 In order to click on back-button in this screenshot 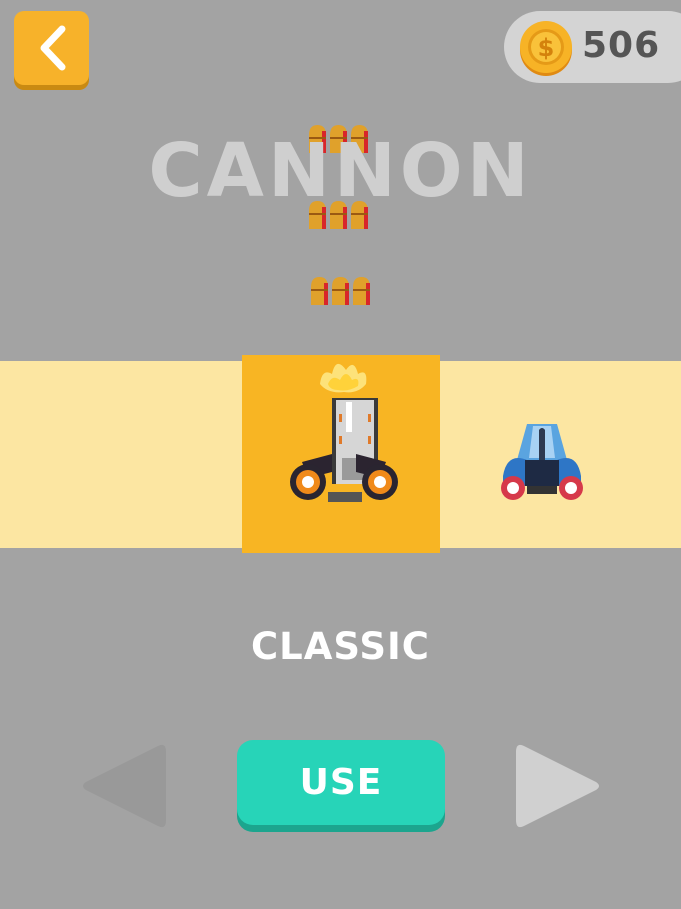, I will do `click(51, 48)`.